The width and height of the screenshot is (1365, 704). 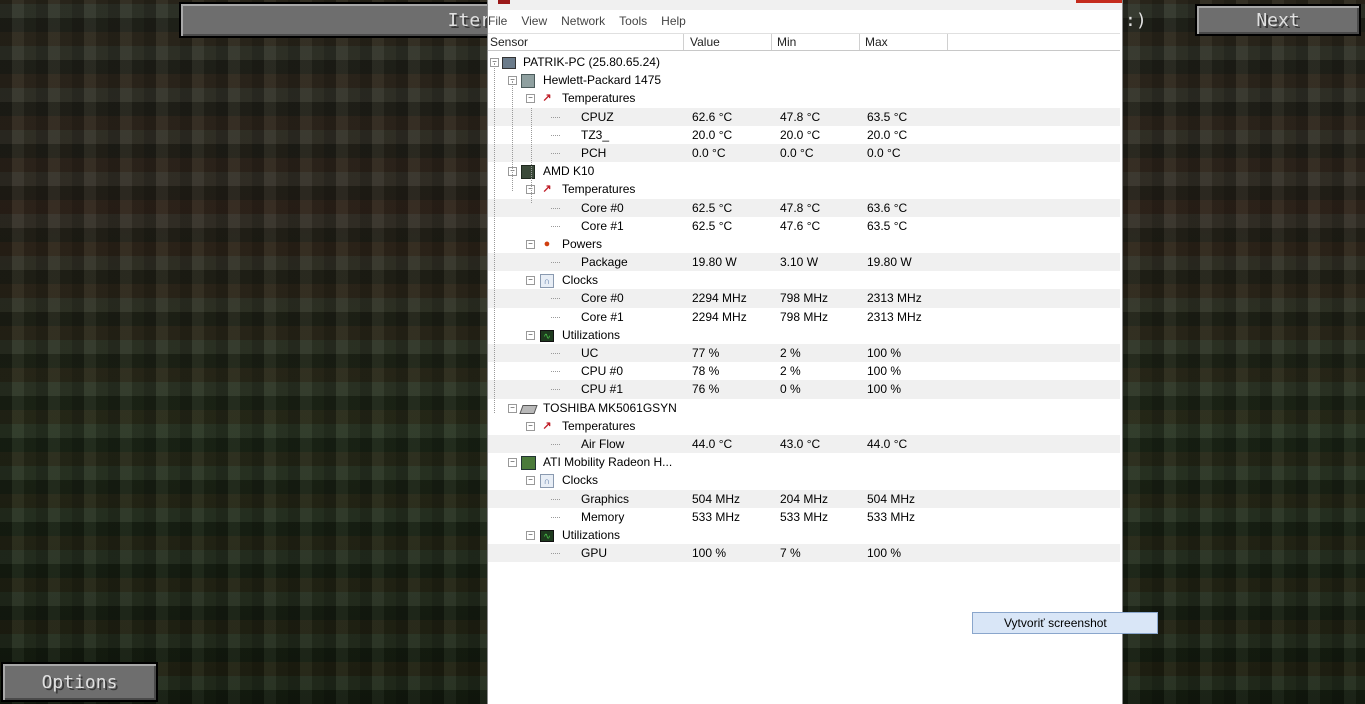 I want to click on sensor-min: 0.0 °C, so click(x=797, y=152).